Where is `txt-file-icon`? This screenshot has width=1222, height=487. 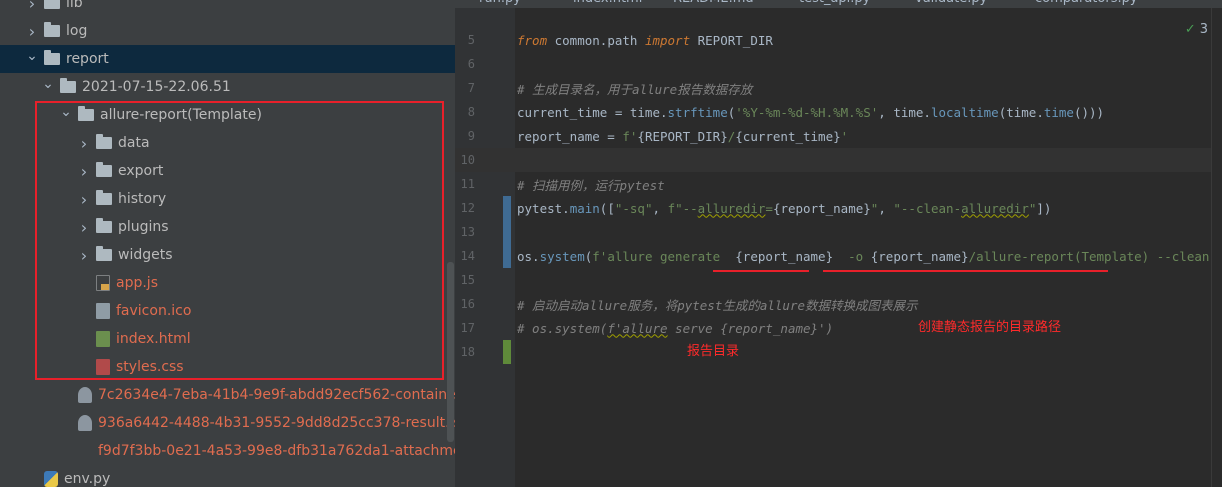 txt-file-icon is located at coordinates (85, 451).